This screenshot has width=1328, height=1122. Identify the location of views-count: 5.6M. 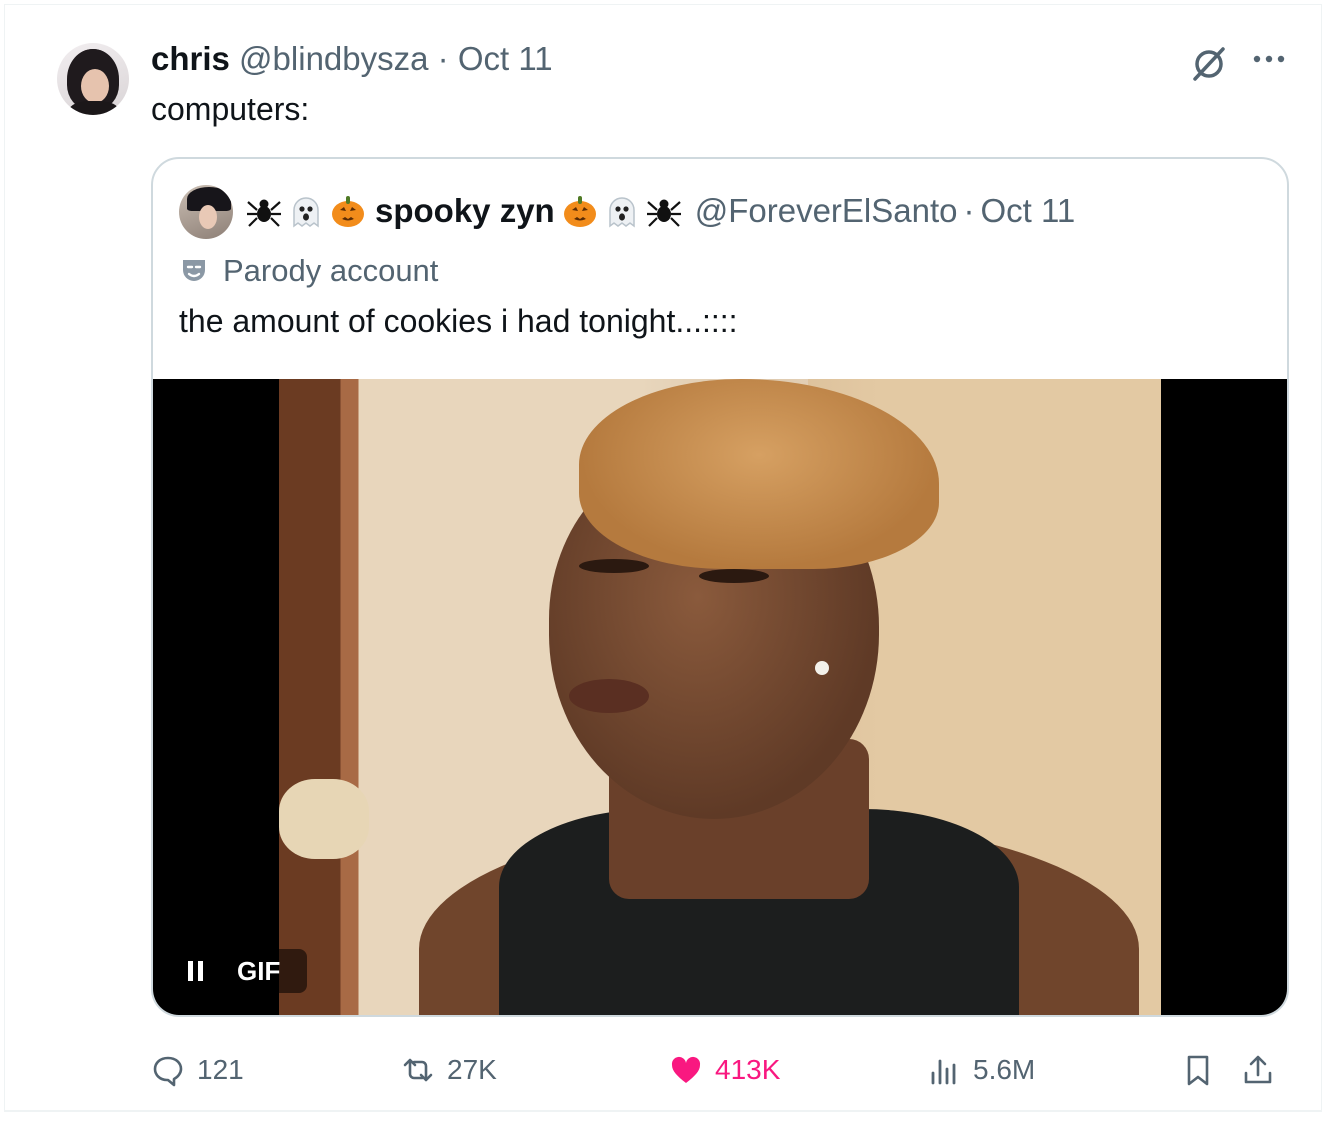
(1004, 1069).